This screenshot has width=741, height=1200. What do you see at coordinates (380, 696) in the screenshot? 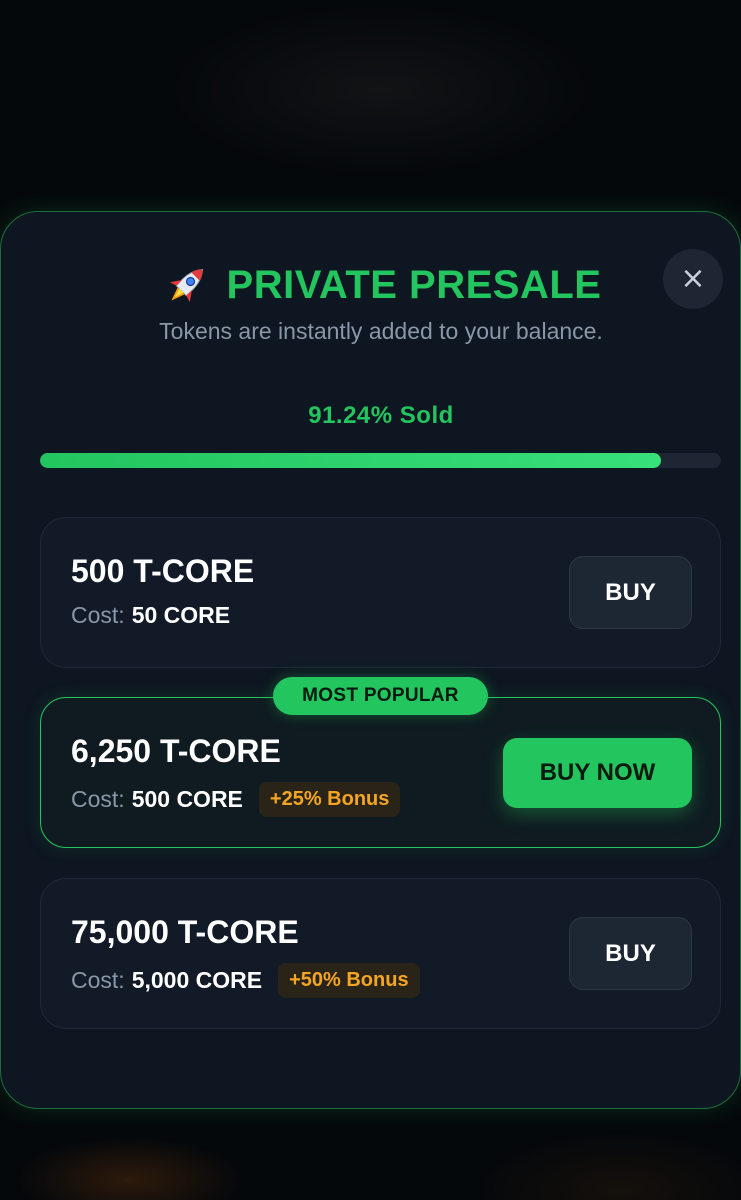
I see `most-popular-badge: MOST POPULAR` at bounding box center [380, 696].